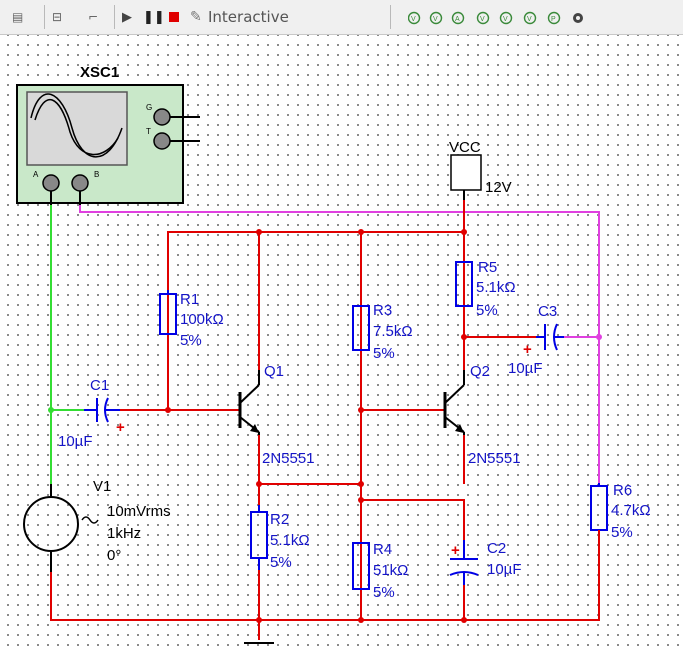 The image size is (683, 651). Describe the element at coordinates (120, 427) in the screenshot. I see `c1-polarity: +` at that location.